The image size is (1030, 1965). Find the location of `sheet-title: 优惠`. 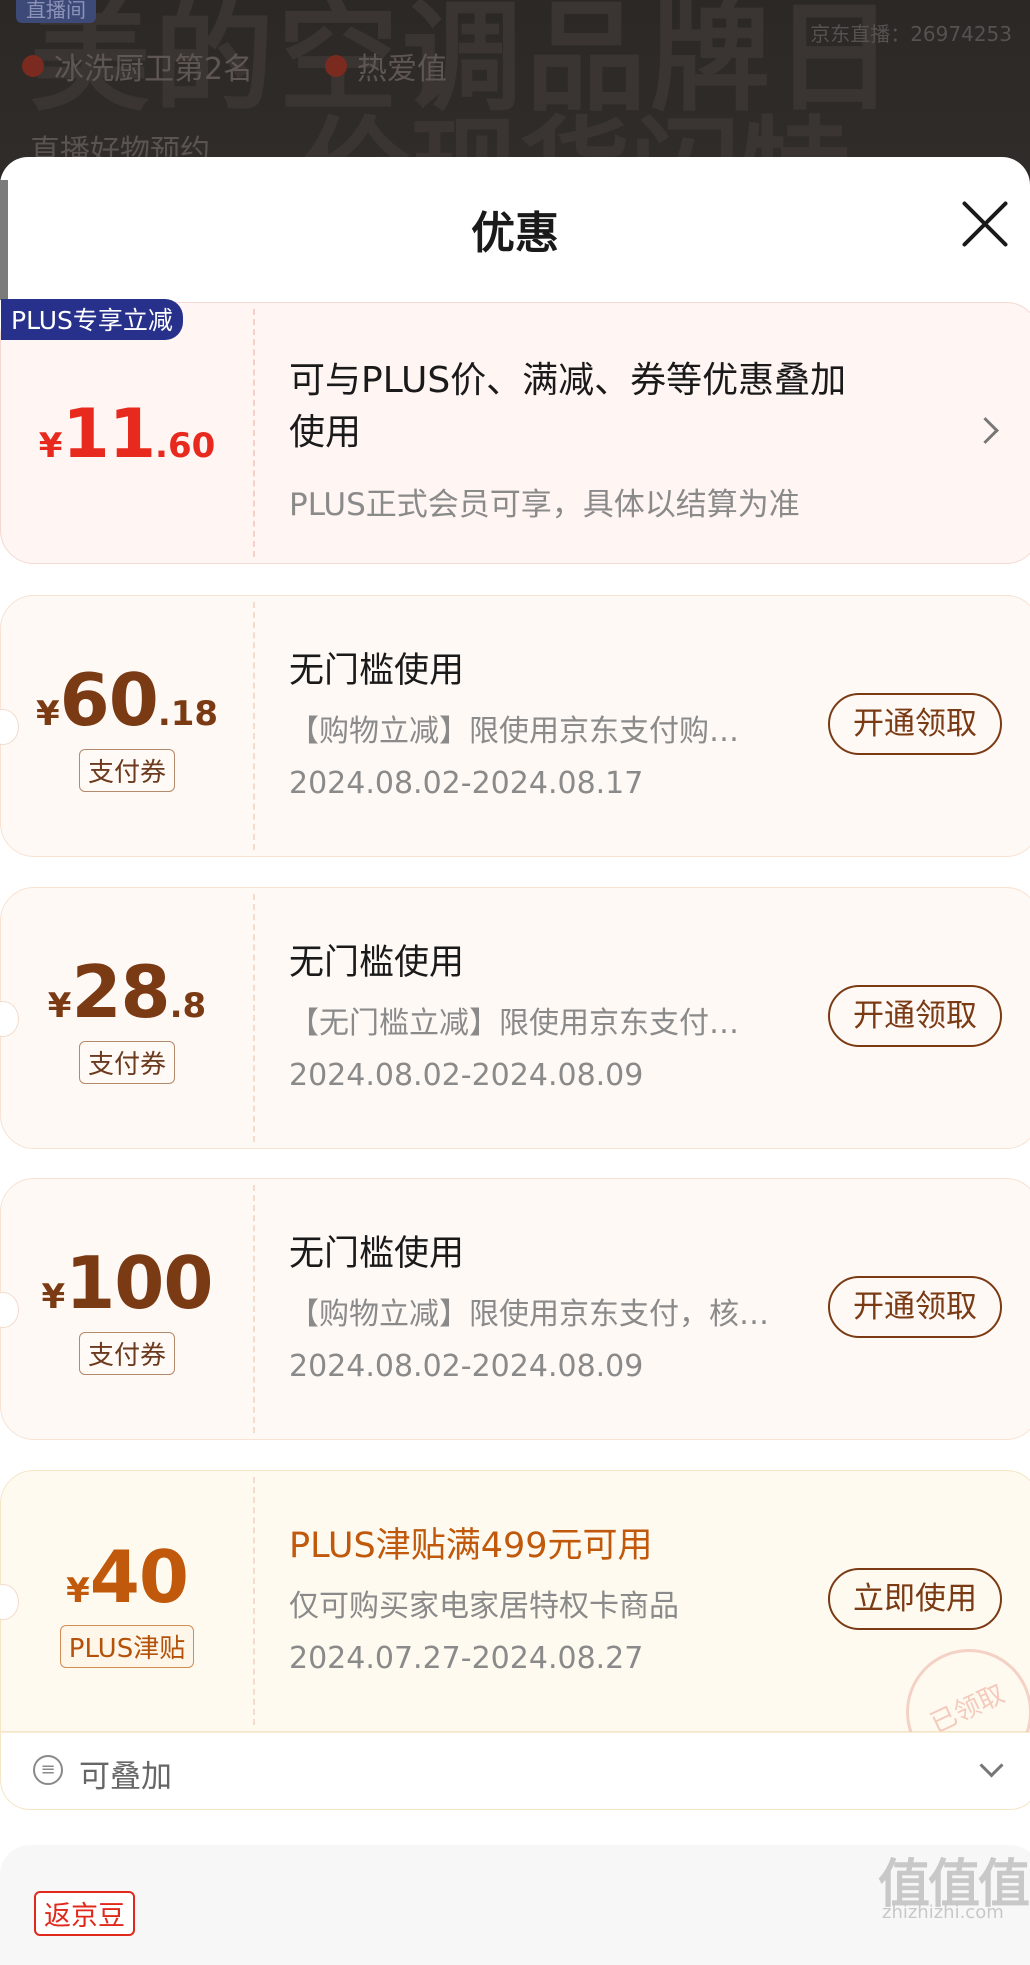

sheet-title: 优惠 is located at coordinates (515, 233).